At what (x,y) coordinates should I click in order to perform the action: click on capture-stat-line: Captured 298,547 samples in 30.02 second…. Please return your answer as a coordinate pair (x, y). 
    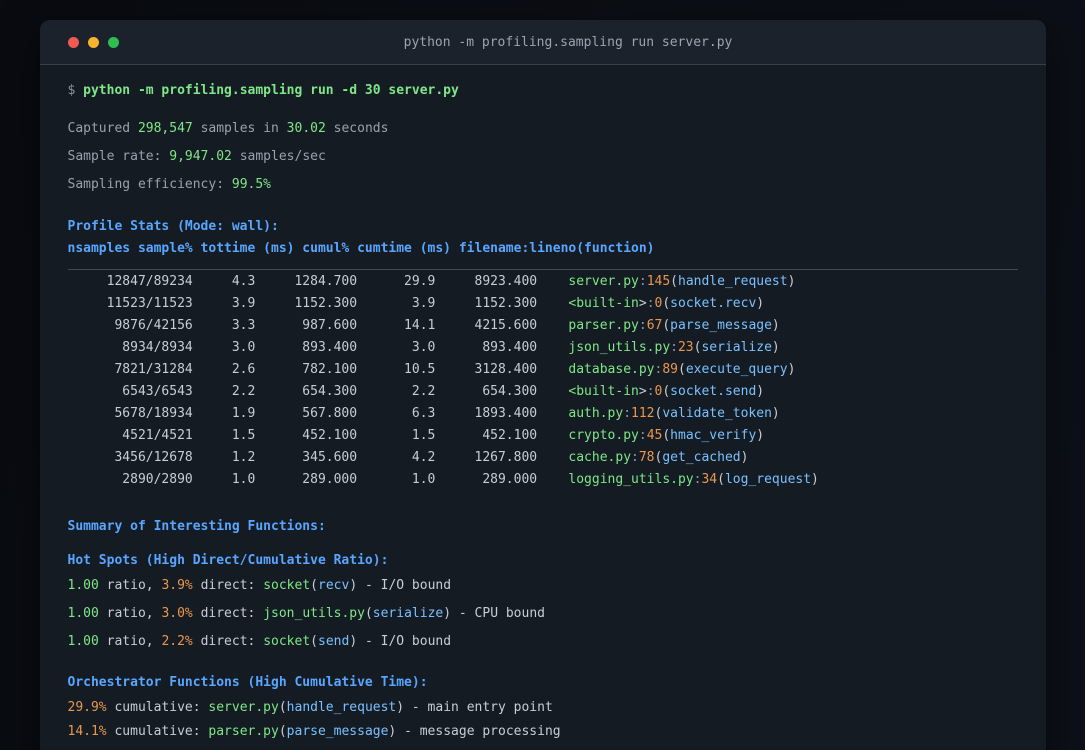
    Looking at the image, I should click on (543, 129).